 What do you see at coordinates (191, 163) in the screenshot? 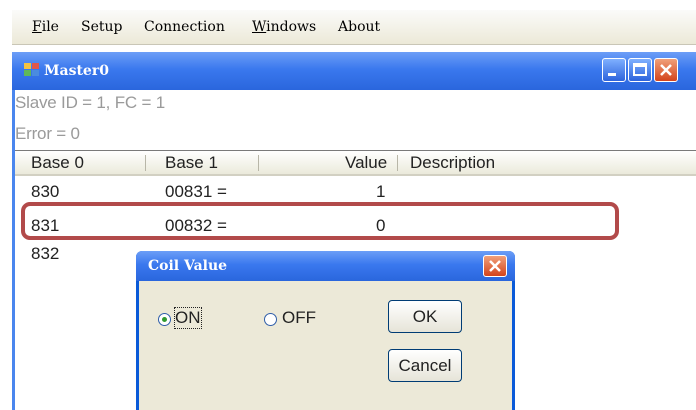
I see `column-header-base1: Base 1` at bounding box center [191, 163].